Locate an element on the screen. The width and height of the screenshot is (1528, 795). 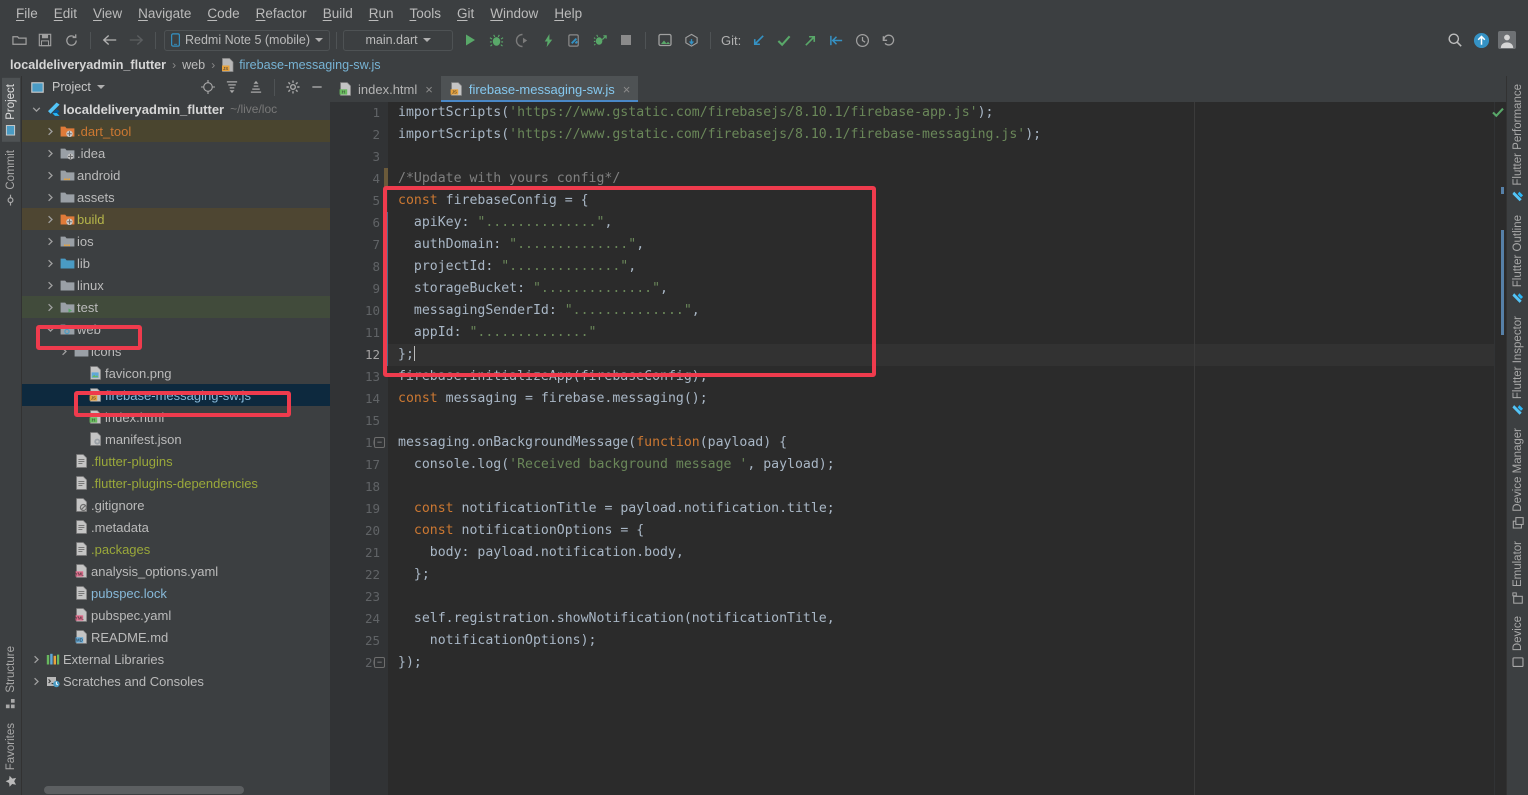
update-available-icon is located at coordinates (1481, 40).